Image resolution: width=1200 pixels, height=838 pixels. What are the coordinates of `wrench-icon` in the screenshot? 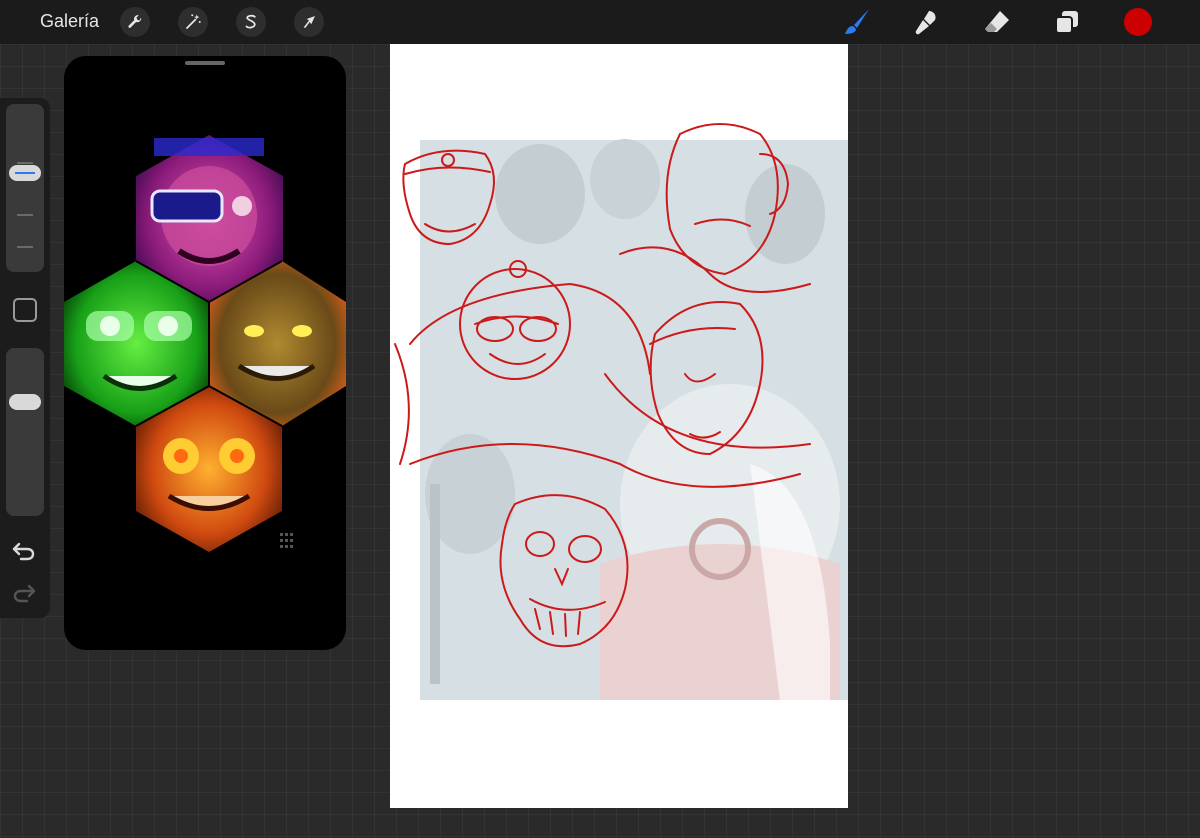 It's located at (135, 21).